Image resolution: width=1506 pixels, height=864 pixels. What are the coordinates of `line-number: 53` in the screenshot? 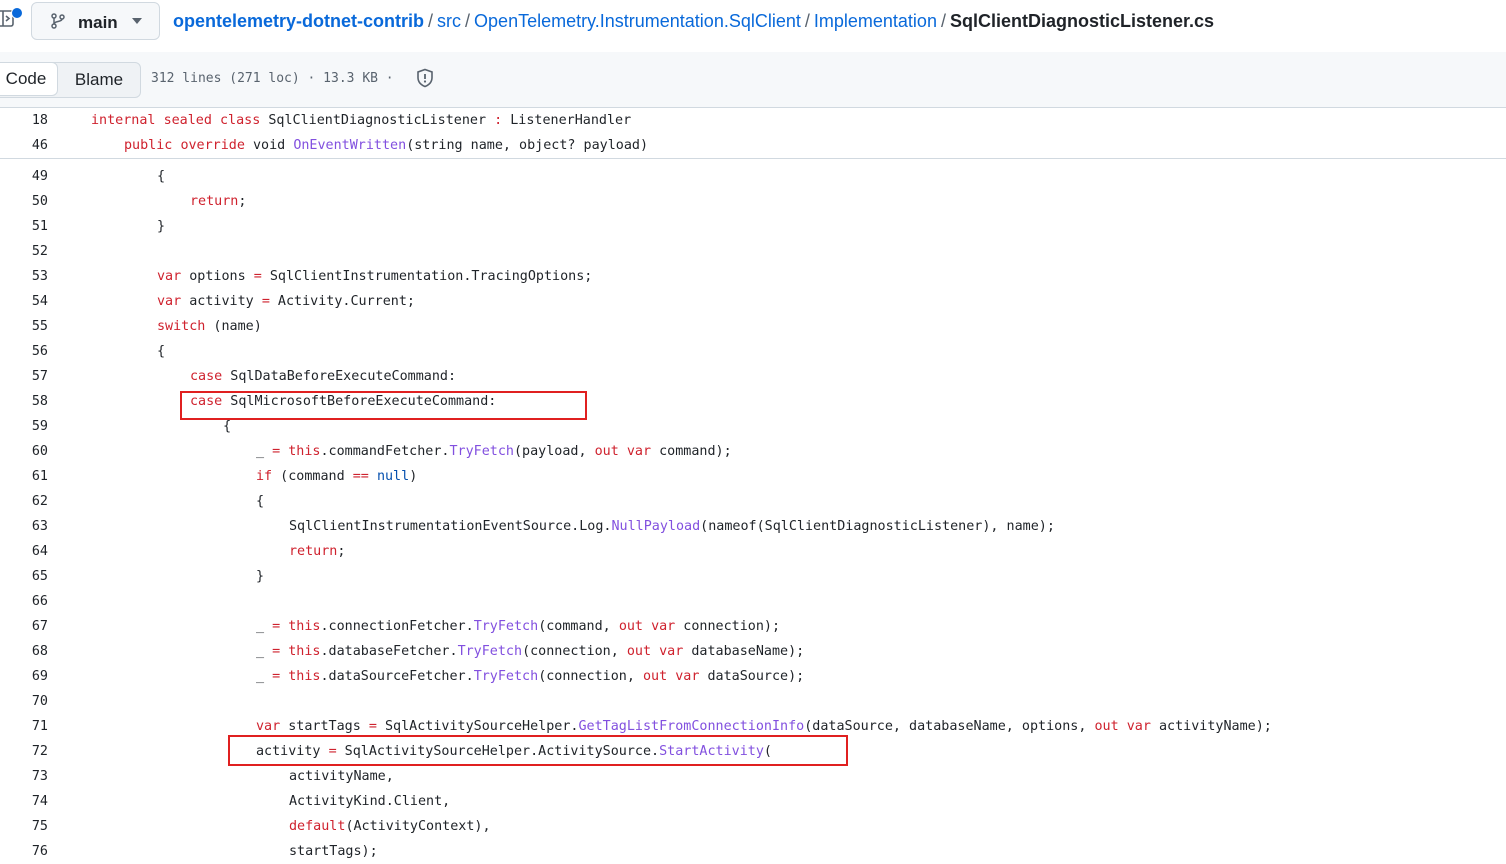 It's located at (24, 276).